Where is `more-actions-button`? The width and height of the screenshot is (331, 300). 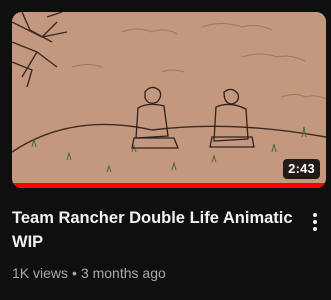
more-actions-button is located at coordinates (315, 222).